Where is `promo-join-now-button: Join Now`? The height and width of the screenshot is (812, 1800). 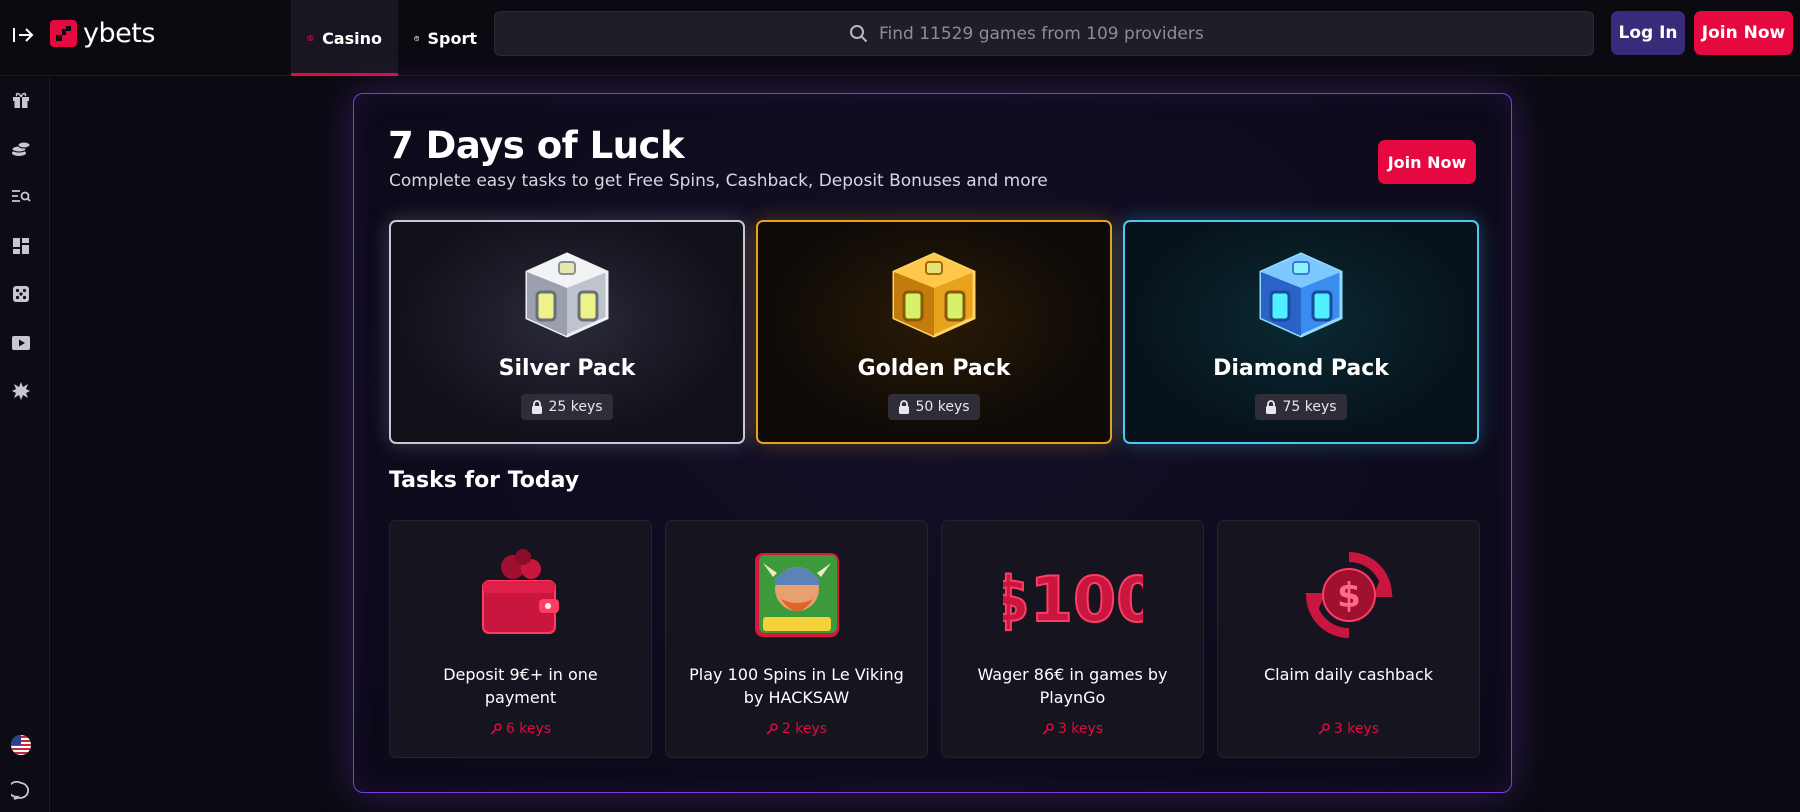
promo-join-now-button: Join Now is located at coordinates (1427, 162).